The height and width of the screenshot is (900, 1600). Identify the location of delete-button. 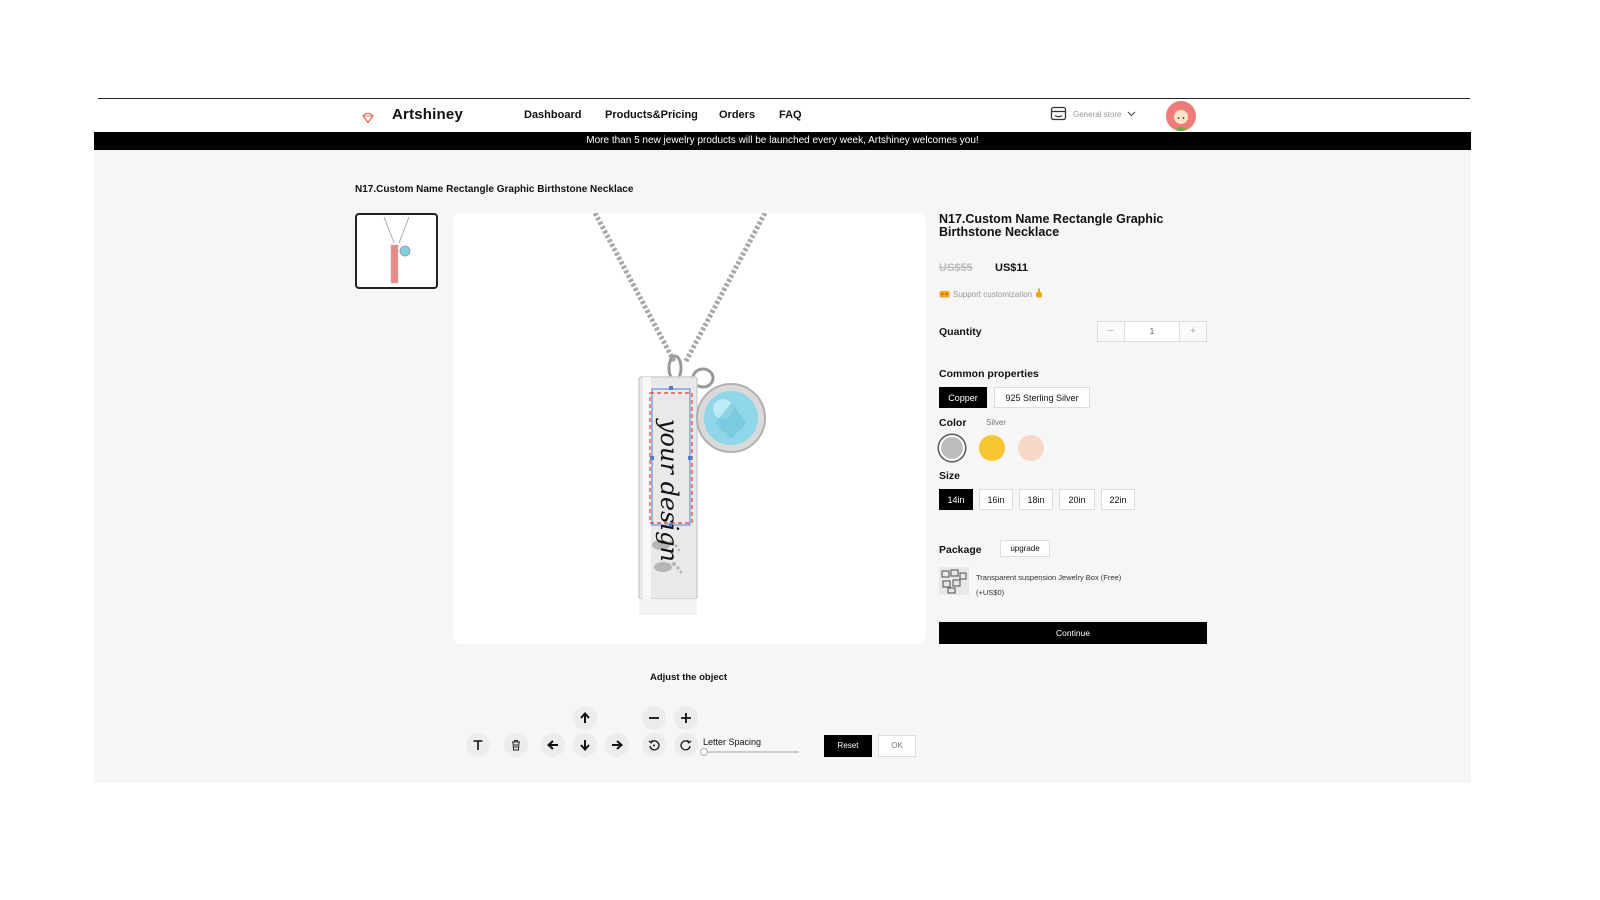
(516, 745).